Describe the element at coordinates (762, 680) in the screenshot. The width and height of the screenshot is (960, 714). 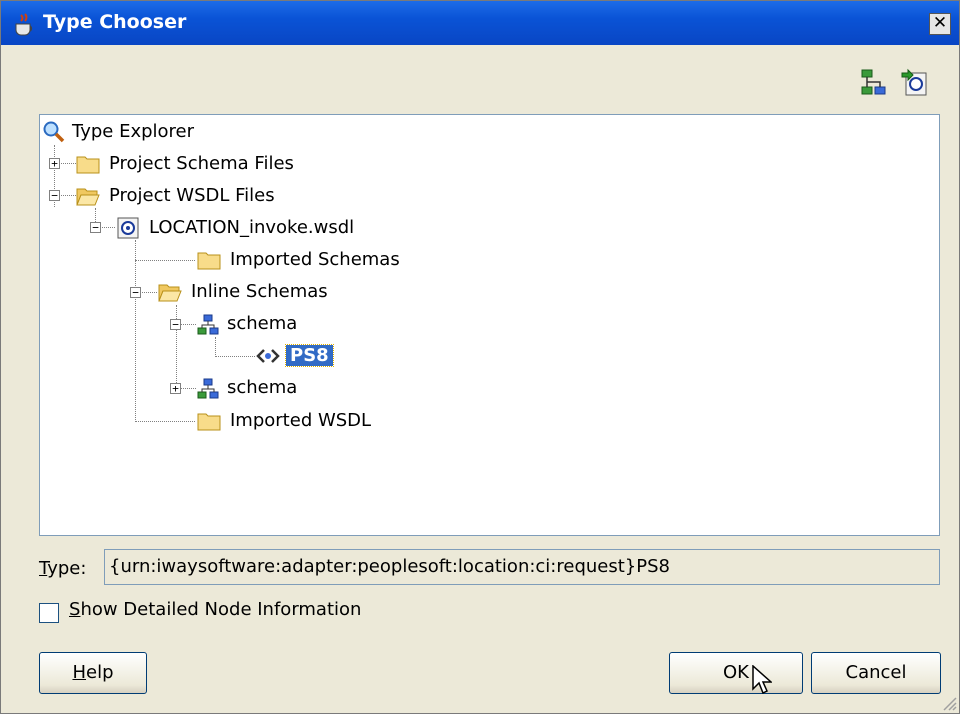
I see `mouse-cursor-icon` at that location.